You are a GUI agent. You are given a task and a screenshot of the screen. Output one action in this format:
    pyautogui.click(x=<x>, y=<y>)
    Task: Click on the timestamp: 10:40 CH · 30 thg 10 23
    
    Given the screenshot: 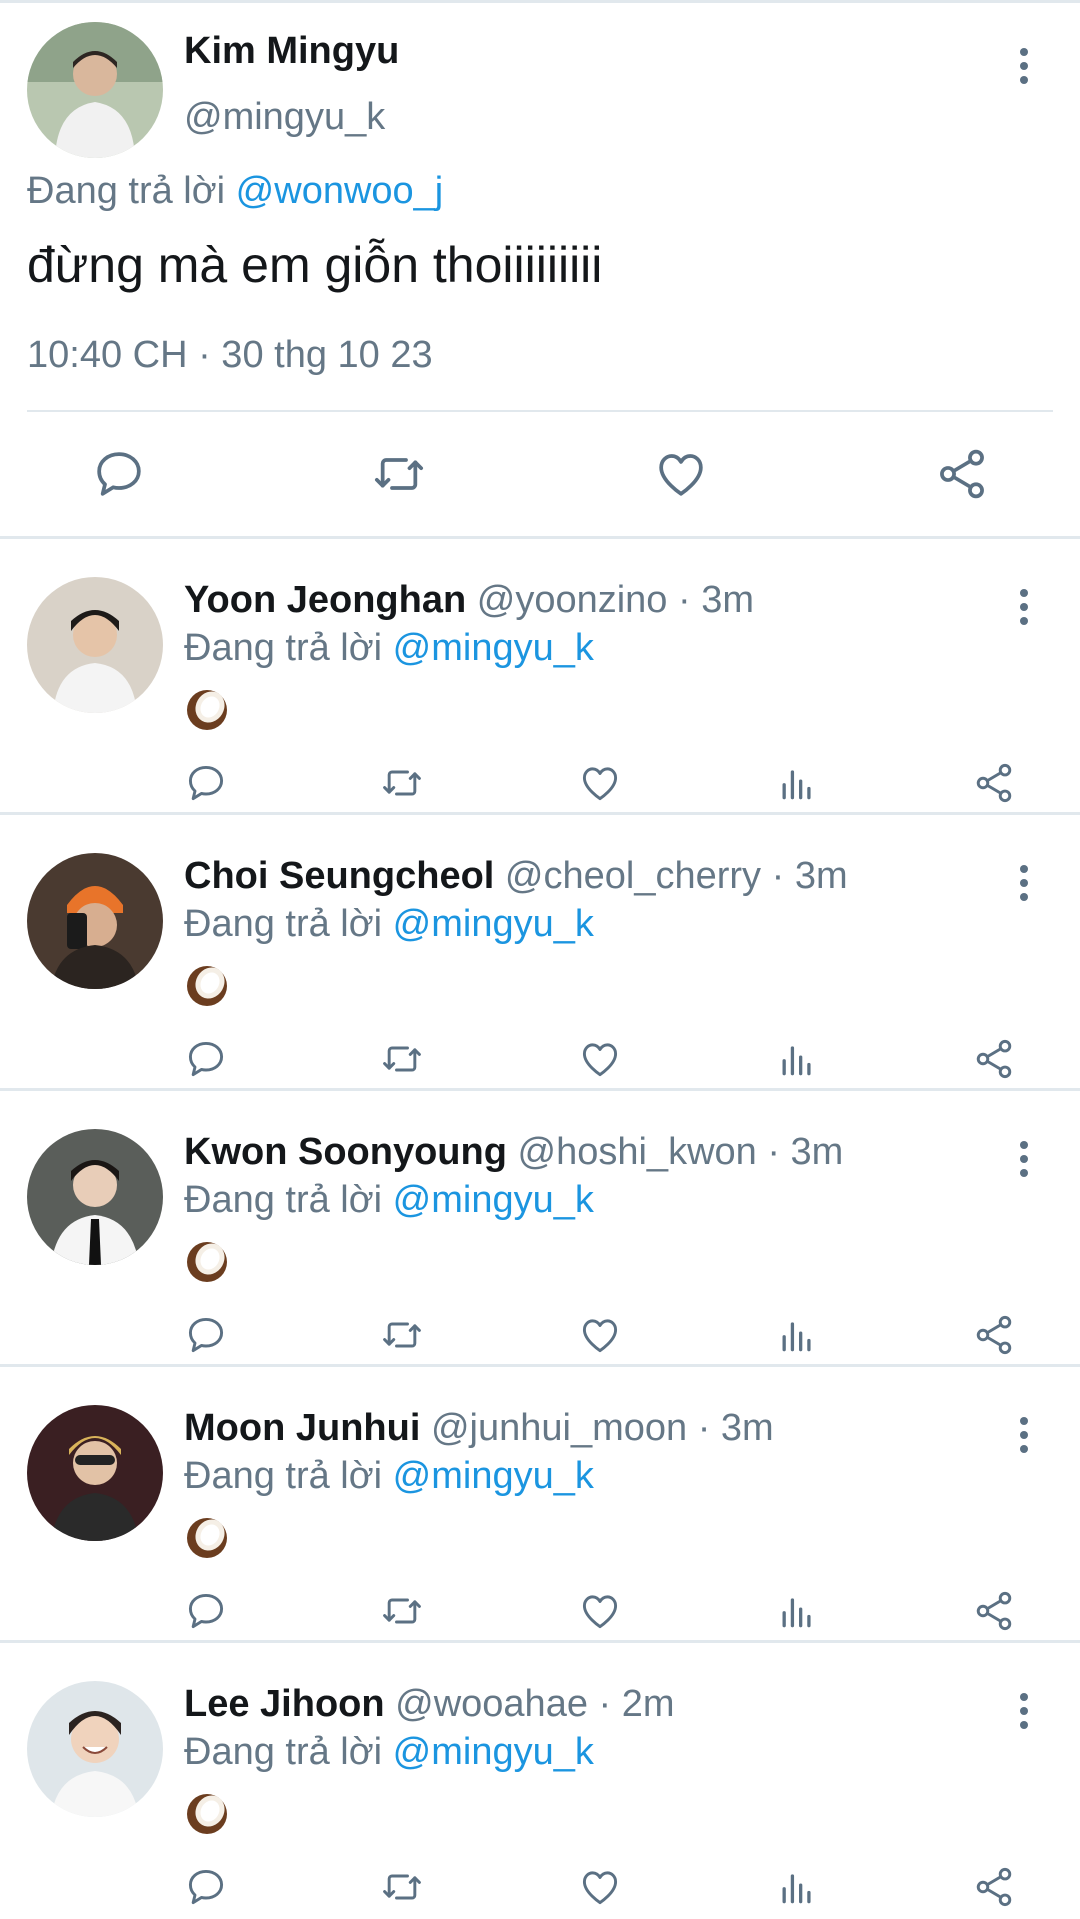 What is the action you would take?
    pyautogui.click(x=230, y=355)
    